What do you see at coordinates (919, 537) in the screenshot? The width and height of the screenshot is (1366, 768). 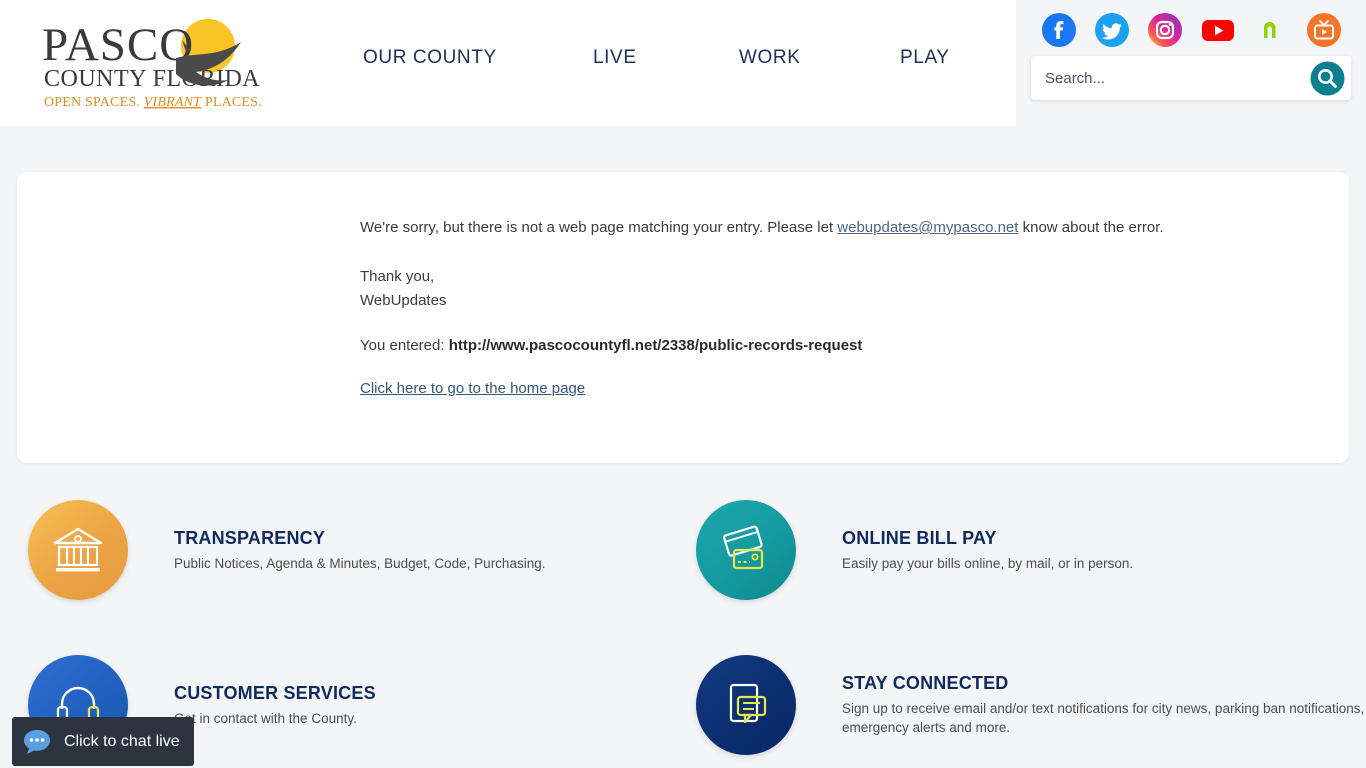 I see `quicklink-title: ONLINE BILL PAY` at bounding box center [919, 537].